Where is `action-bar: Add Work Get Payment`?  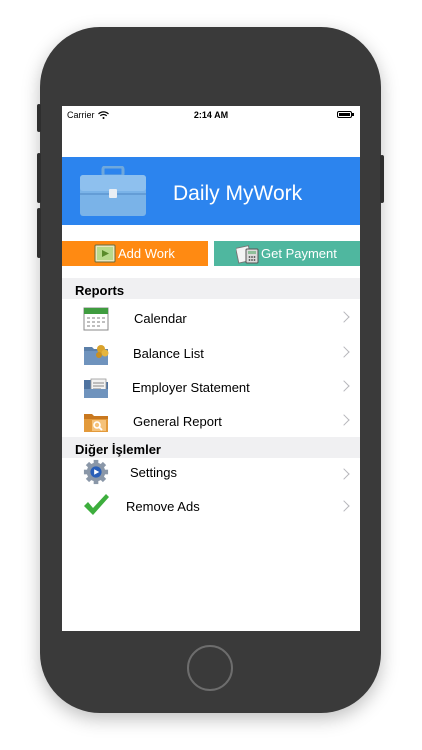
action-bar: Add Work Get Payment is located at coordinates (211, 253).